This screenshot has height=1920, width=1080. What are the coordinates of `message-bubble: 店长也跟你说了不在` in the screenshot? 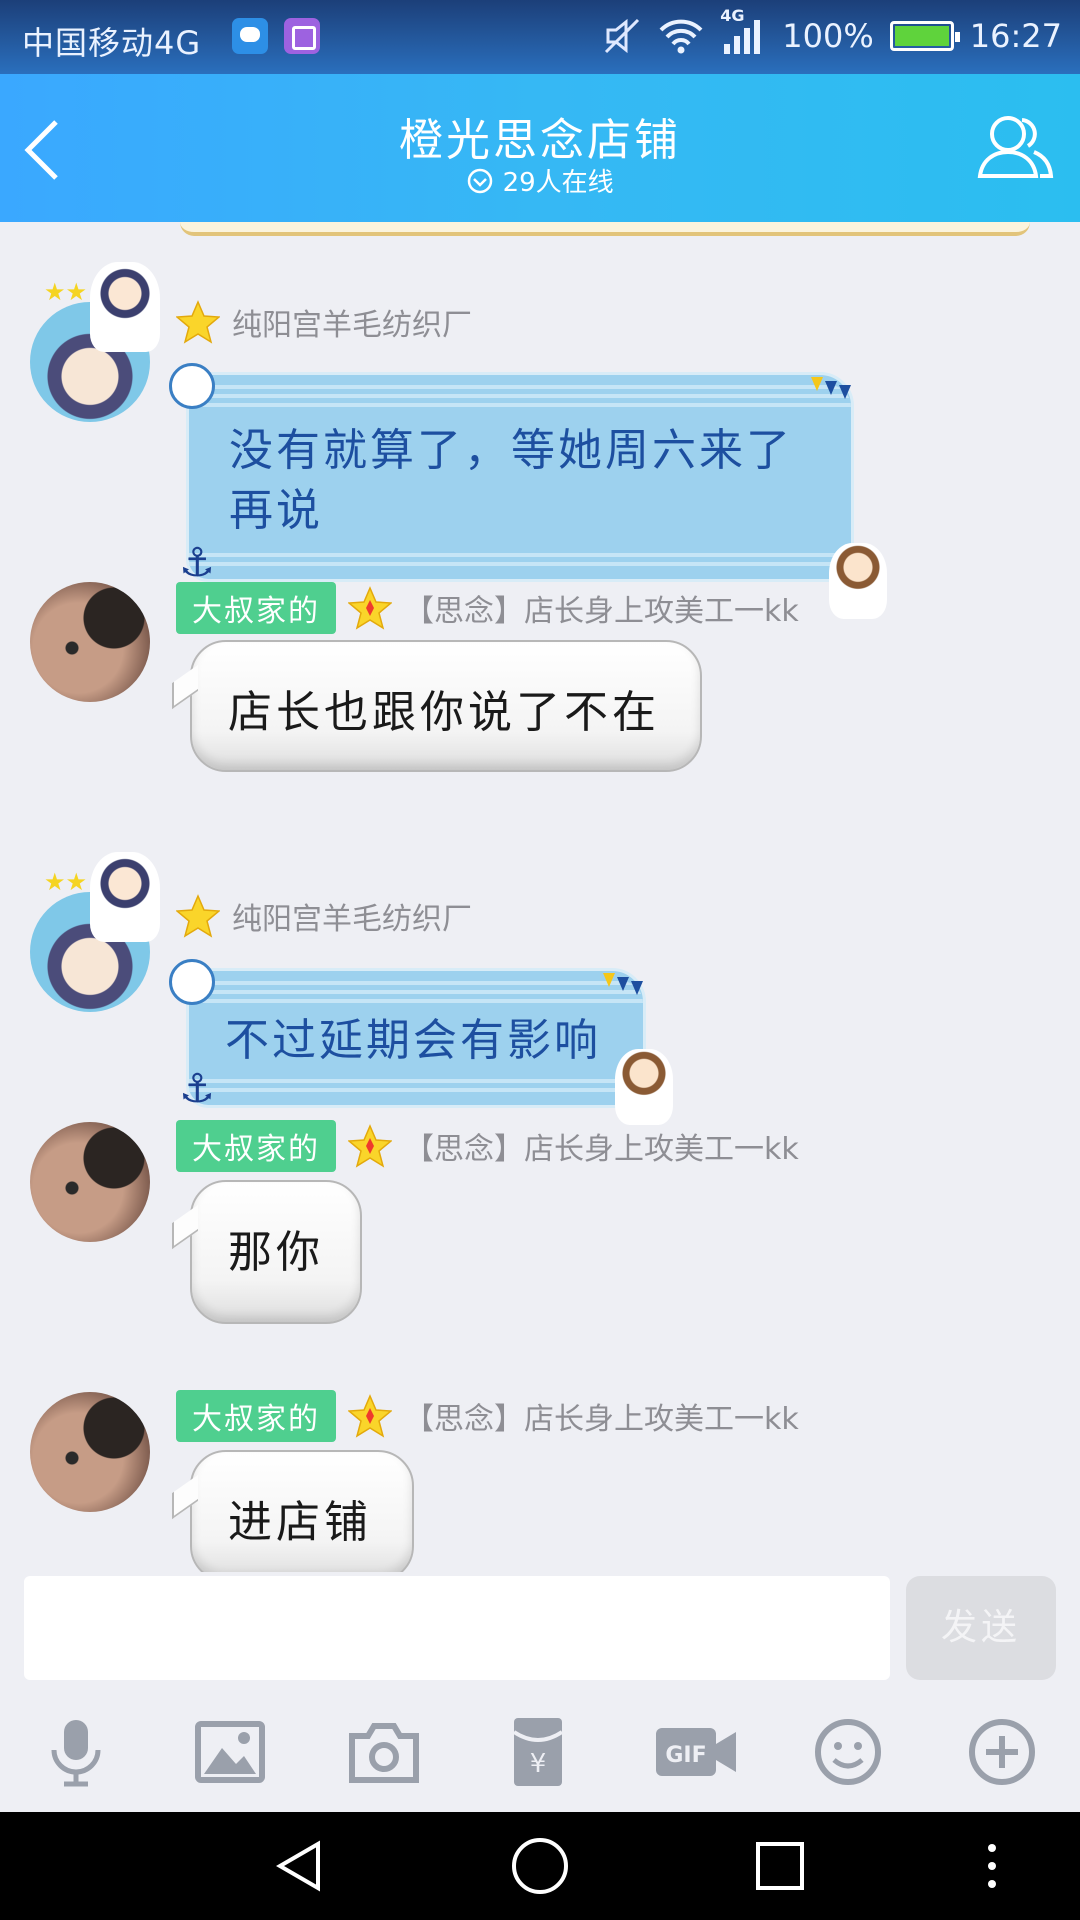 It's located at (437, 706).